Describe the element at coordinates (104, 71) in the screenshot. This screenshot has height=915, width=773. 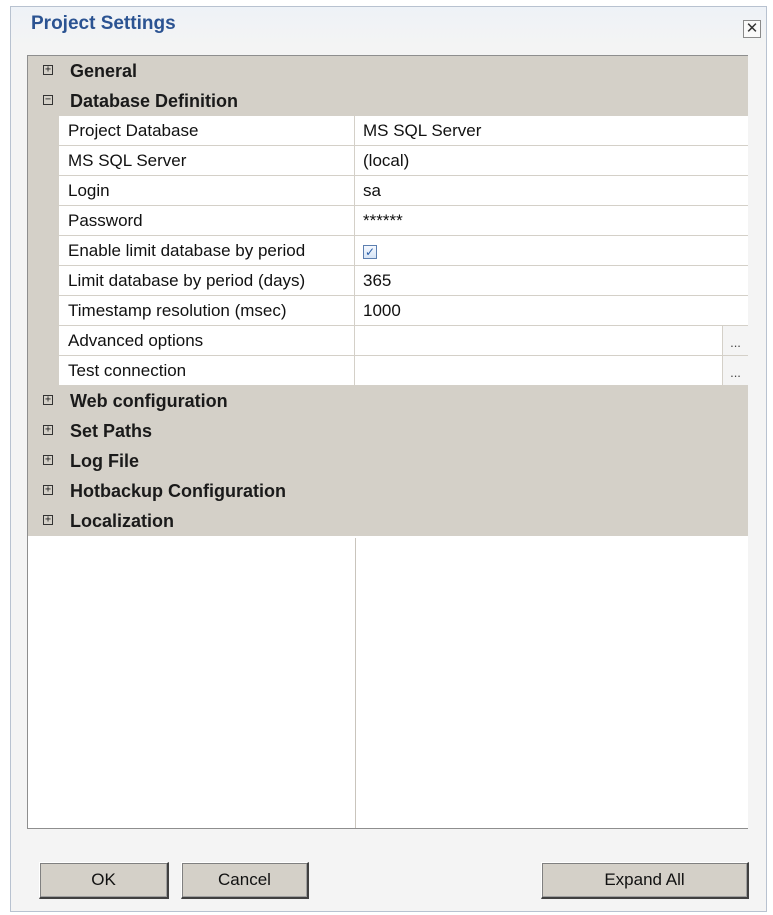
I see `category-label: General` at that location.